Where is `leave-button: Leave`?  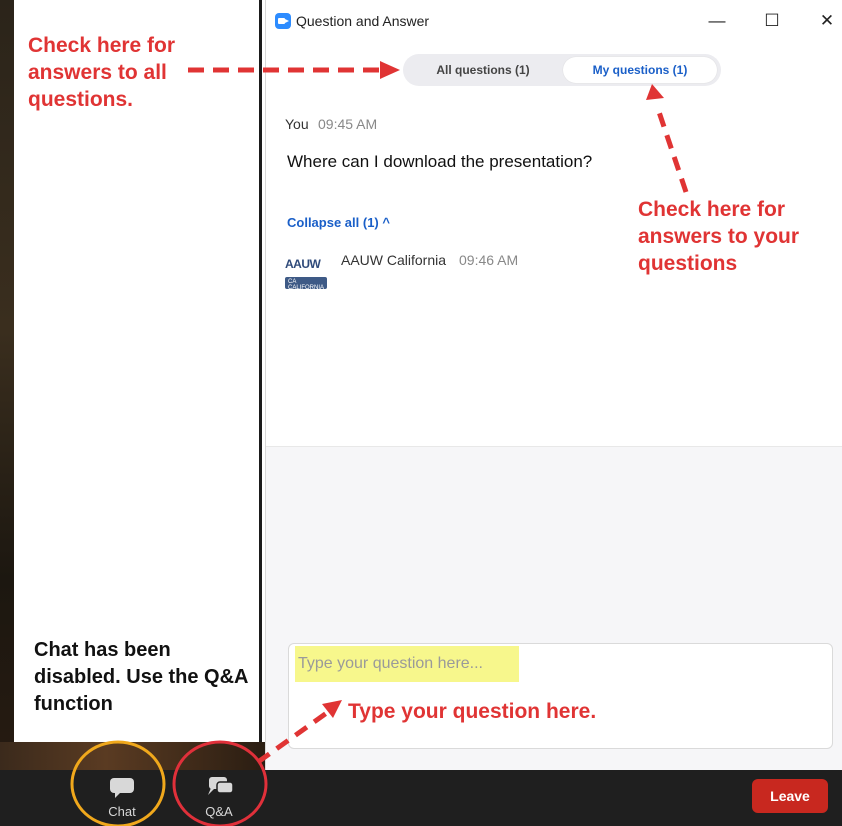
leave-button: Leave is located at coordinates (790, 796).